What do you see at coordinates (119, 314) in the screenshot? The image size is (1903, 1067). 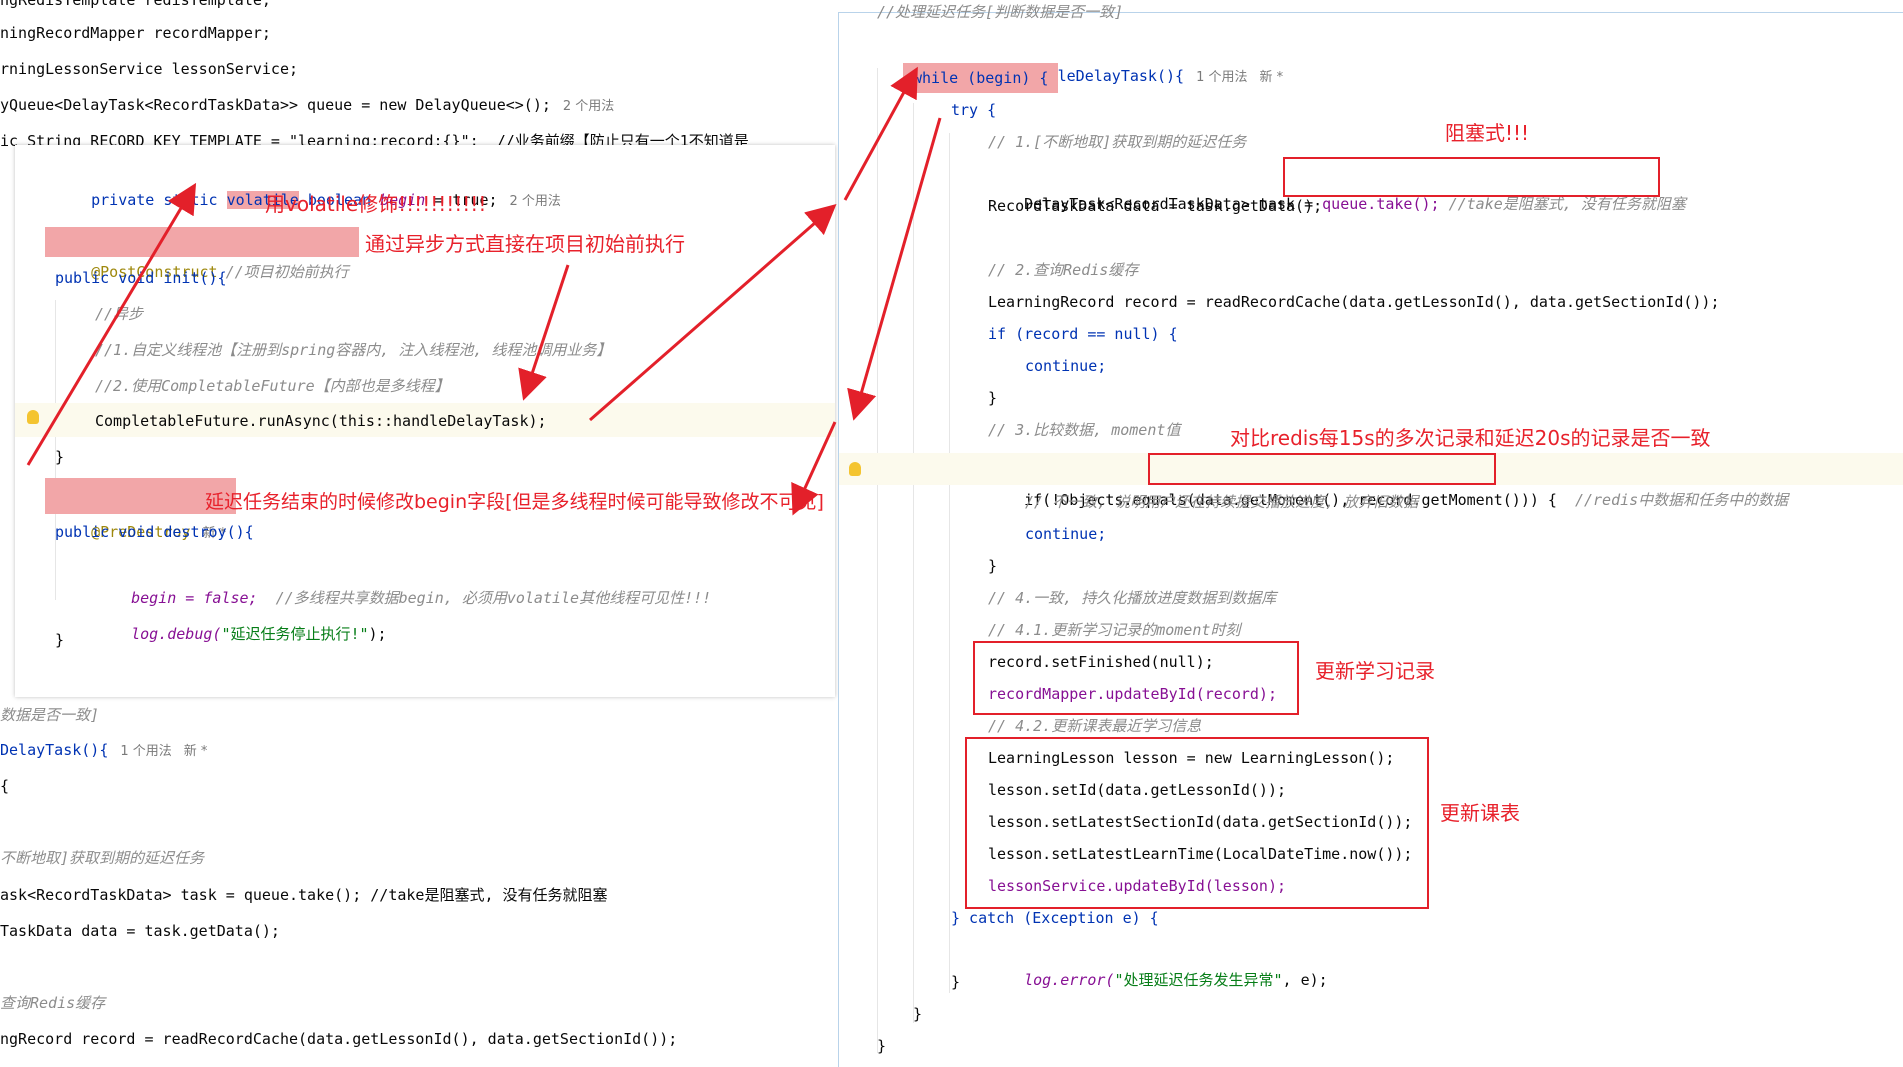 I see `code-comment: //异步` at bounding box center [119, 314].